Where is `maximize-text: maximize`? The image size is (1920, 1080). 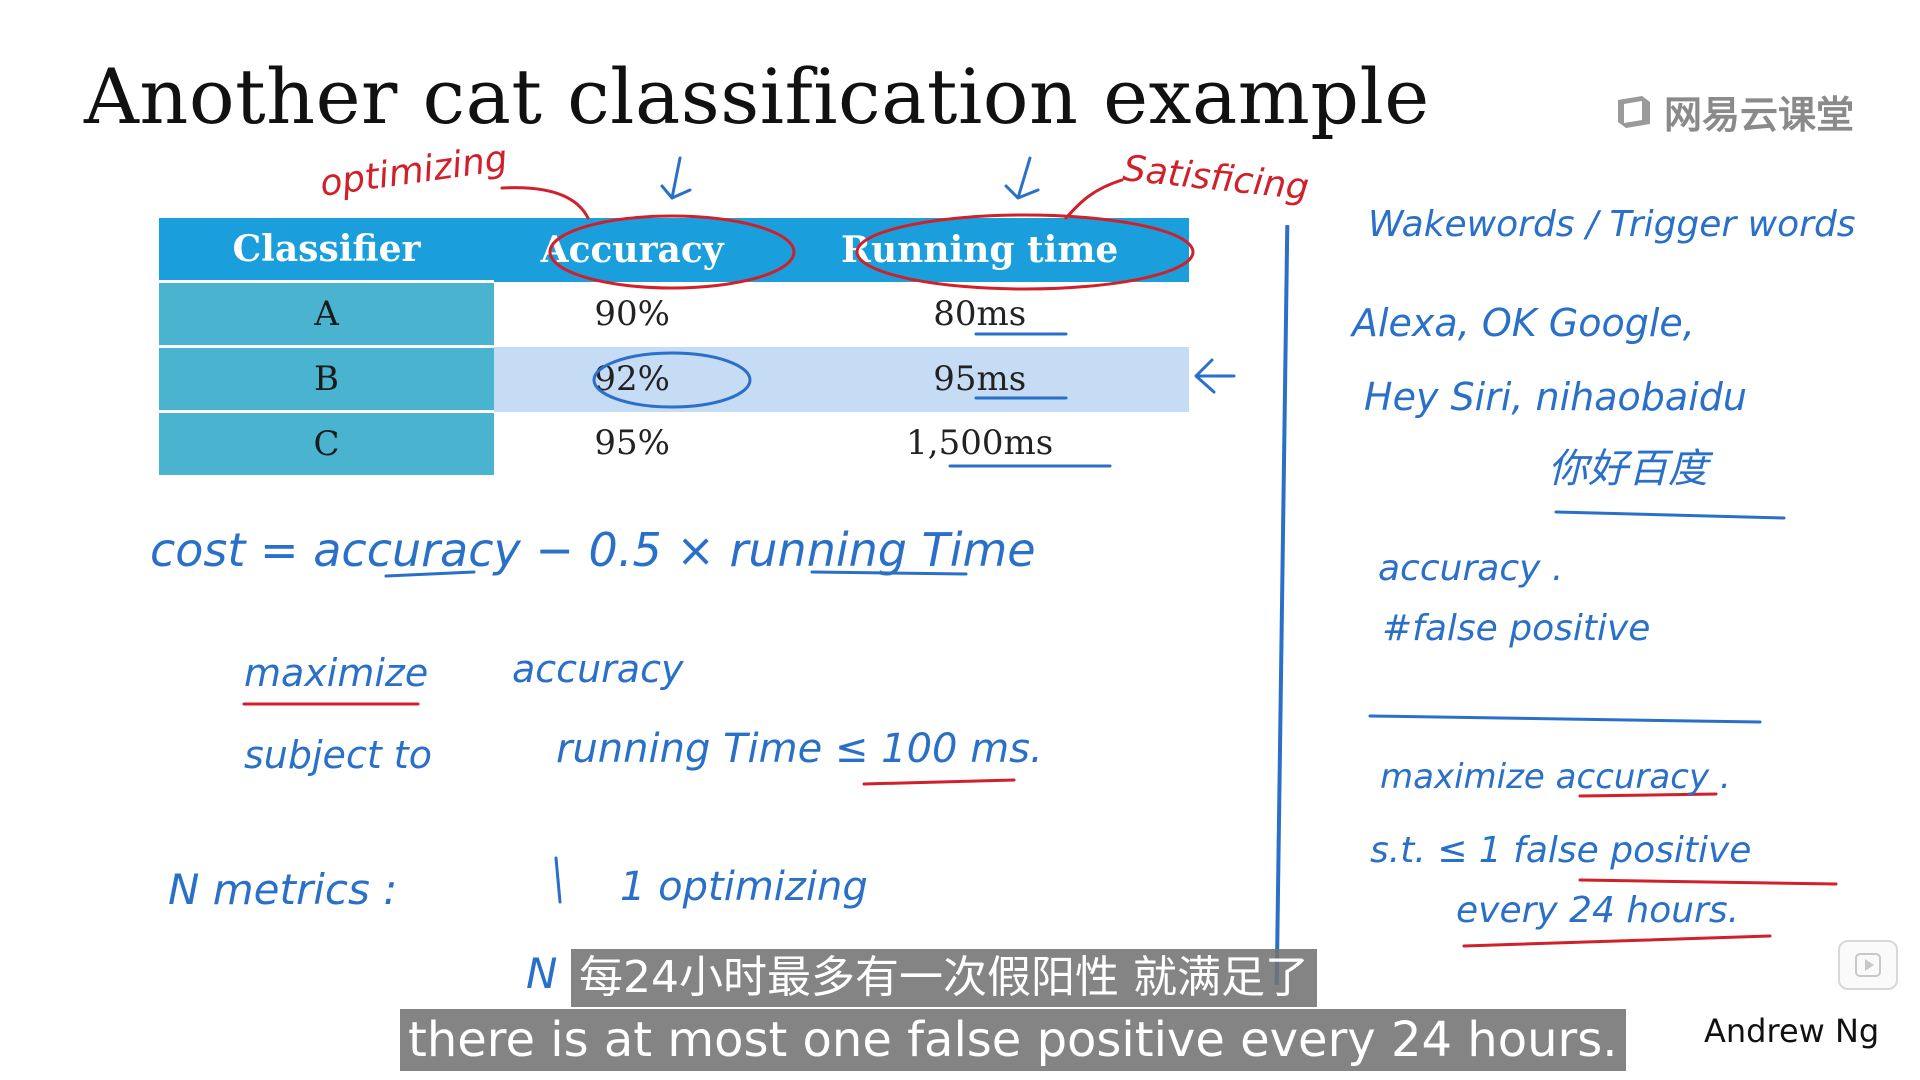 maximize-text: maximize is located at coordinates (336, 673).